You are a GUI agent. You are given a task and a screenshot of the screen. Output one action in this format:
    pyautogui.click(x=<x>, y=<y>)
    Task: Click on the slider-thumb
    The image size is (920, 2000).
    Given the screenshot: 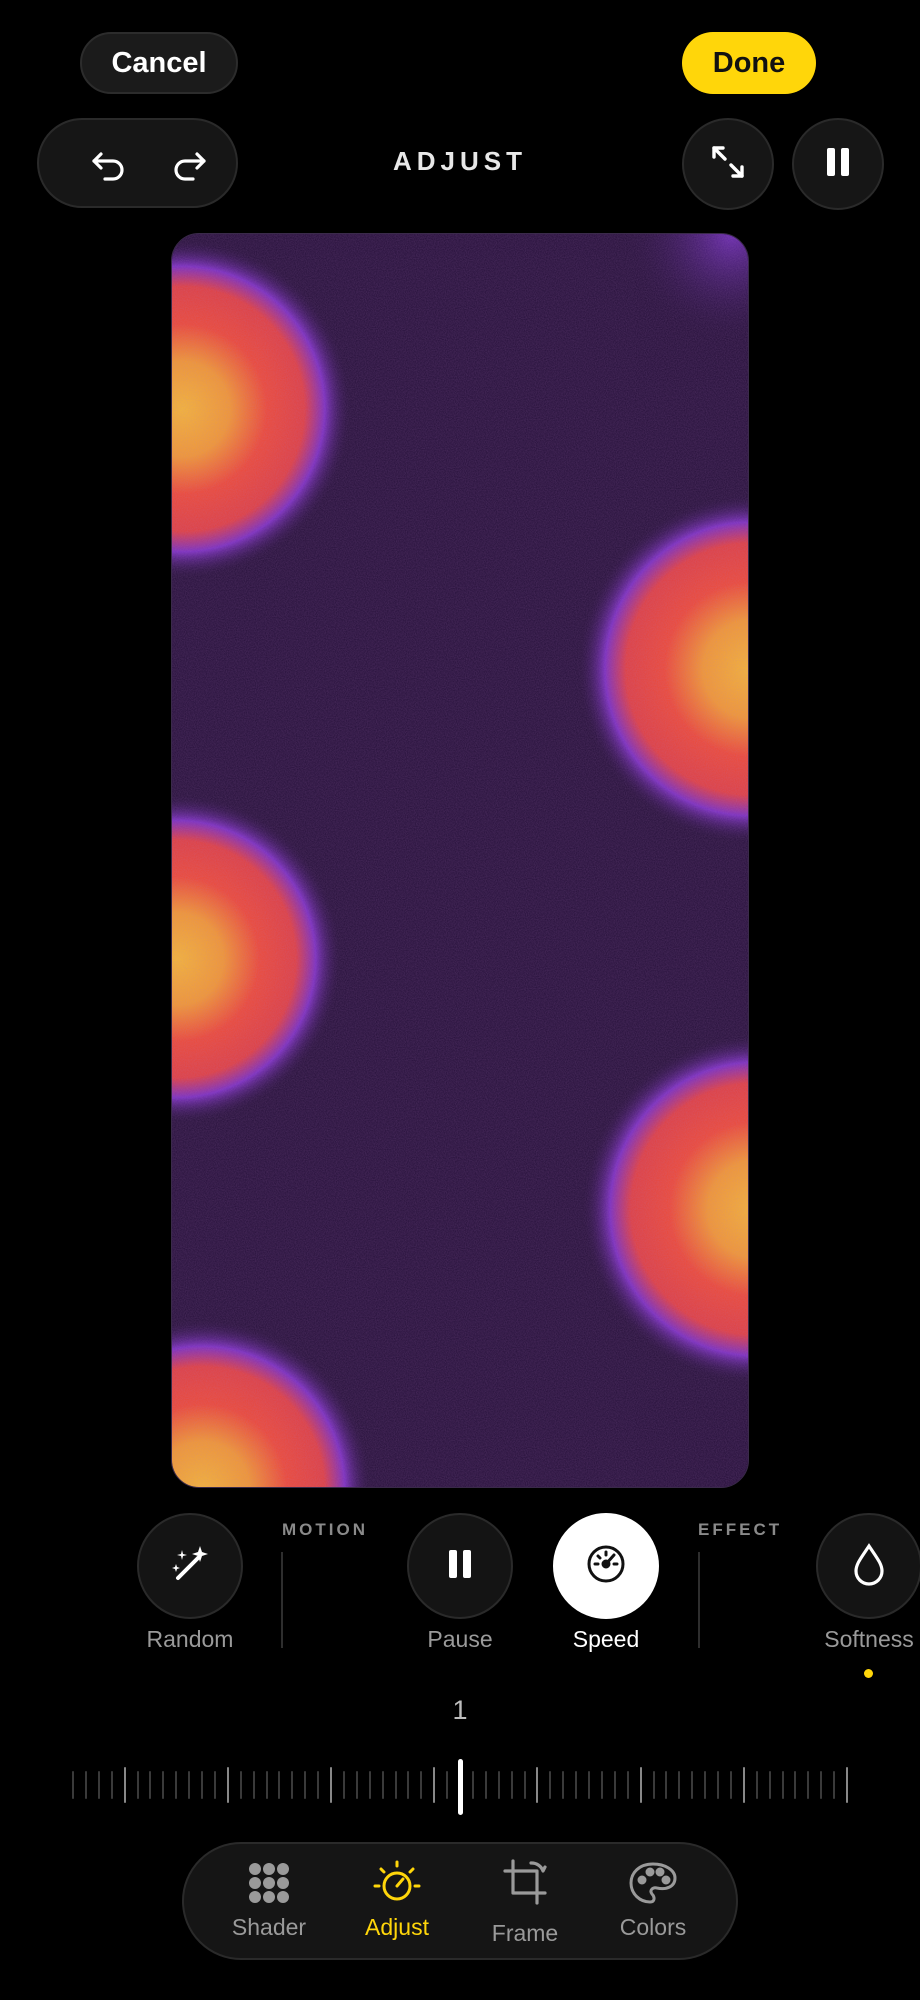 What is the action you would take?
    pyautogui.click(x=460, y=1787)
    